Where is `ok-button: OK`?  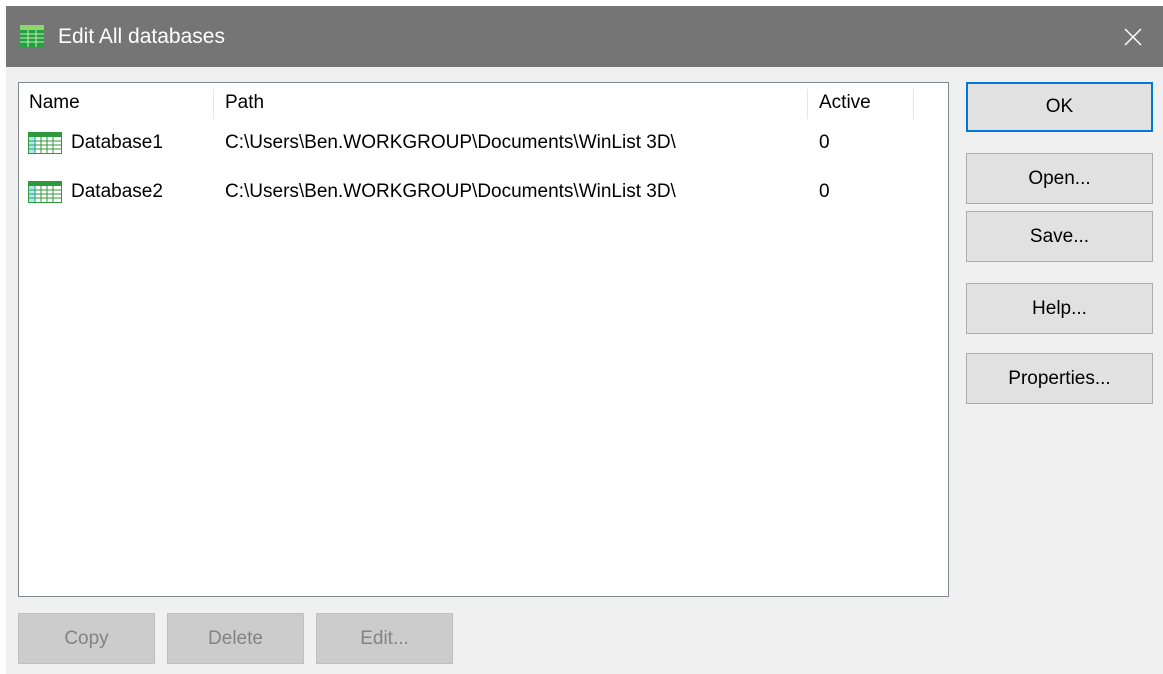 ok-button: OK is located at coordinates (1059, 107).